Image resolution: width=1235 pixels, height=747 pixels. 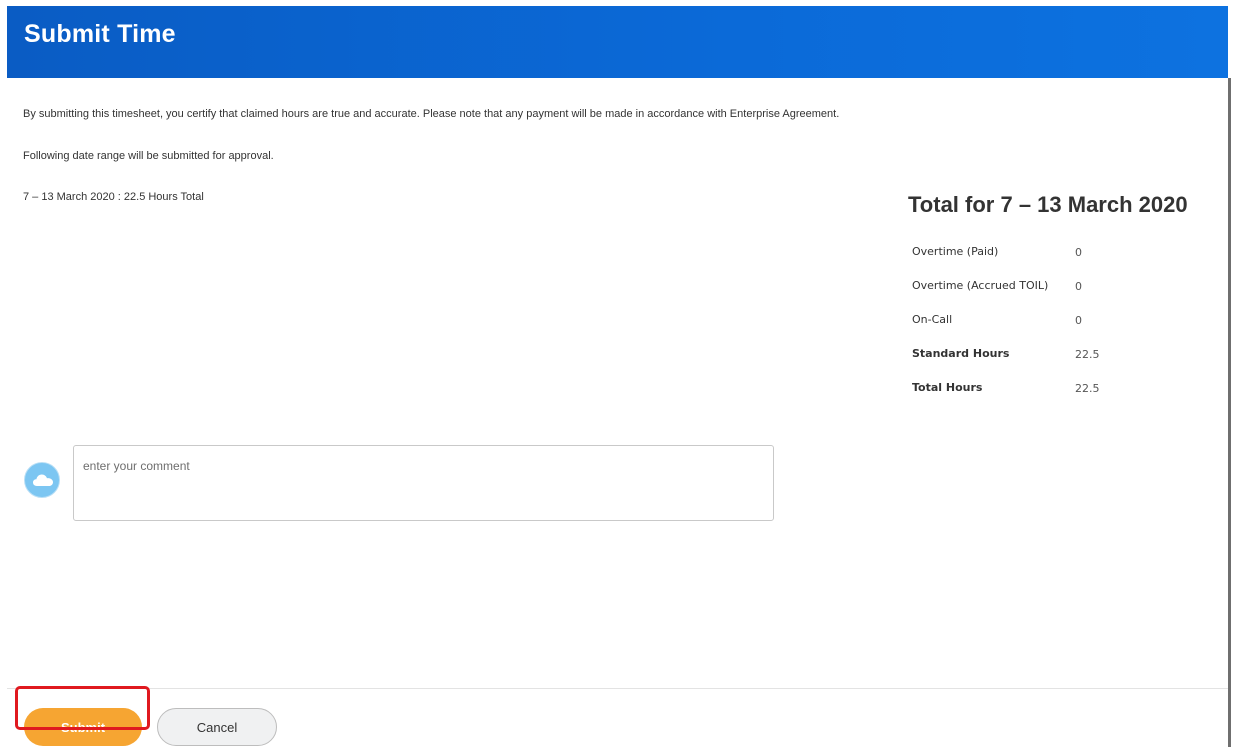 What do you see at coordinates (961, 353) in the screenshot?
I see `totals-label: Standard Hours` at bounding box center [961, 353].